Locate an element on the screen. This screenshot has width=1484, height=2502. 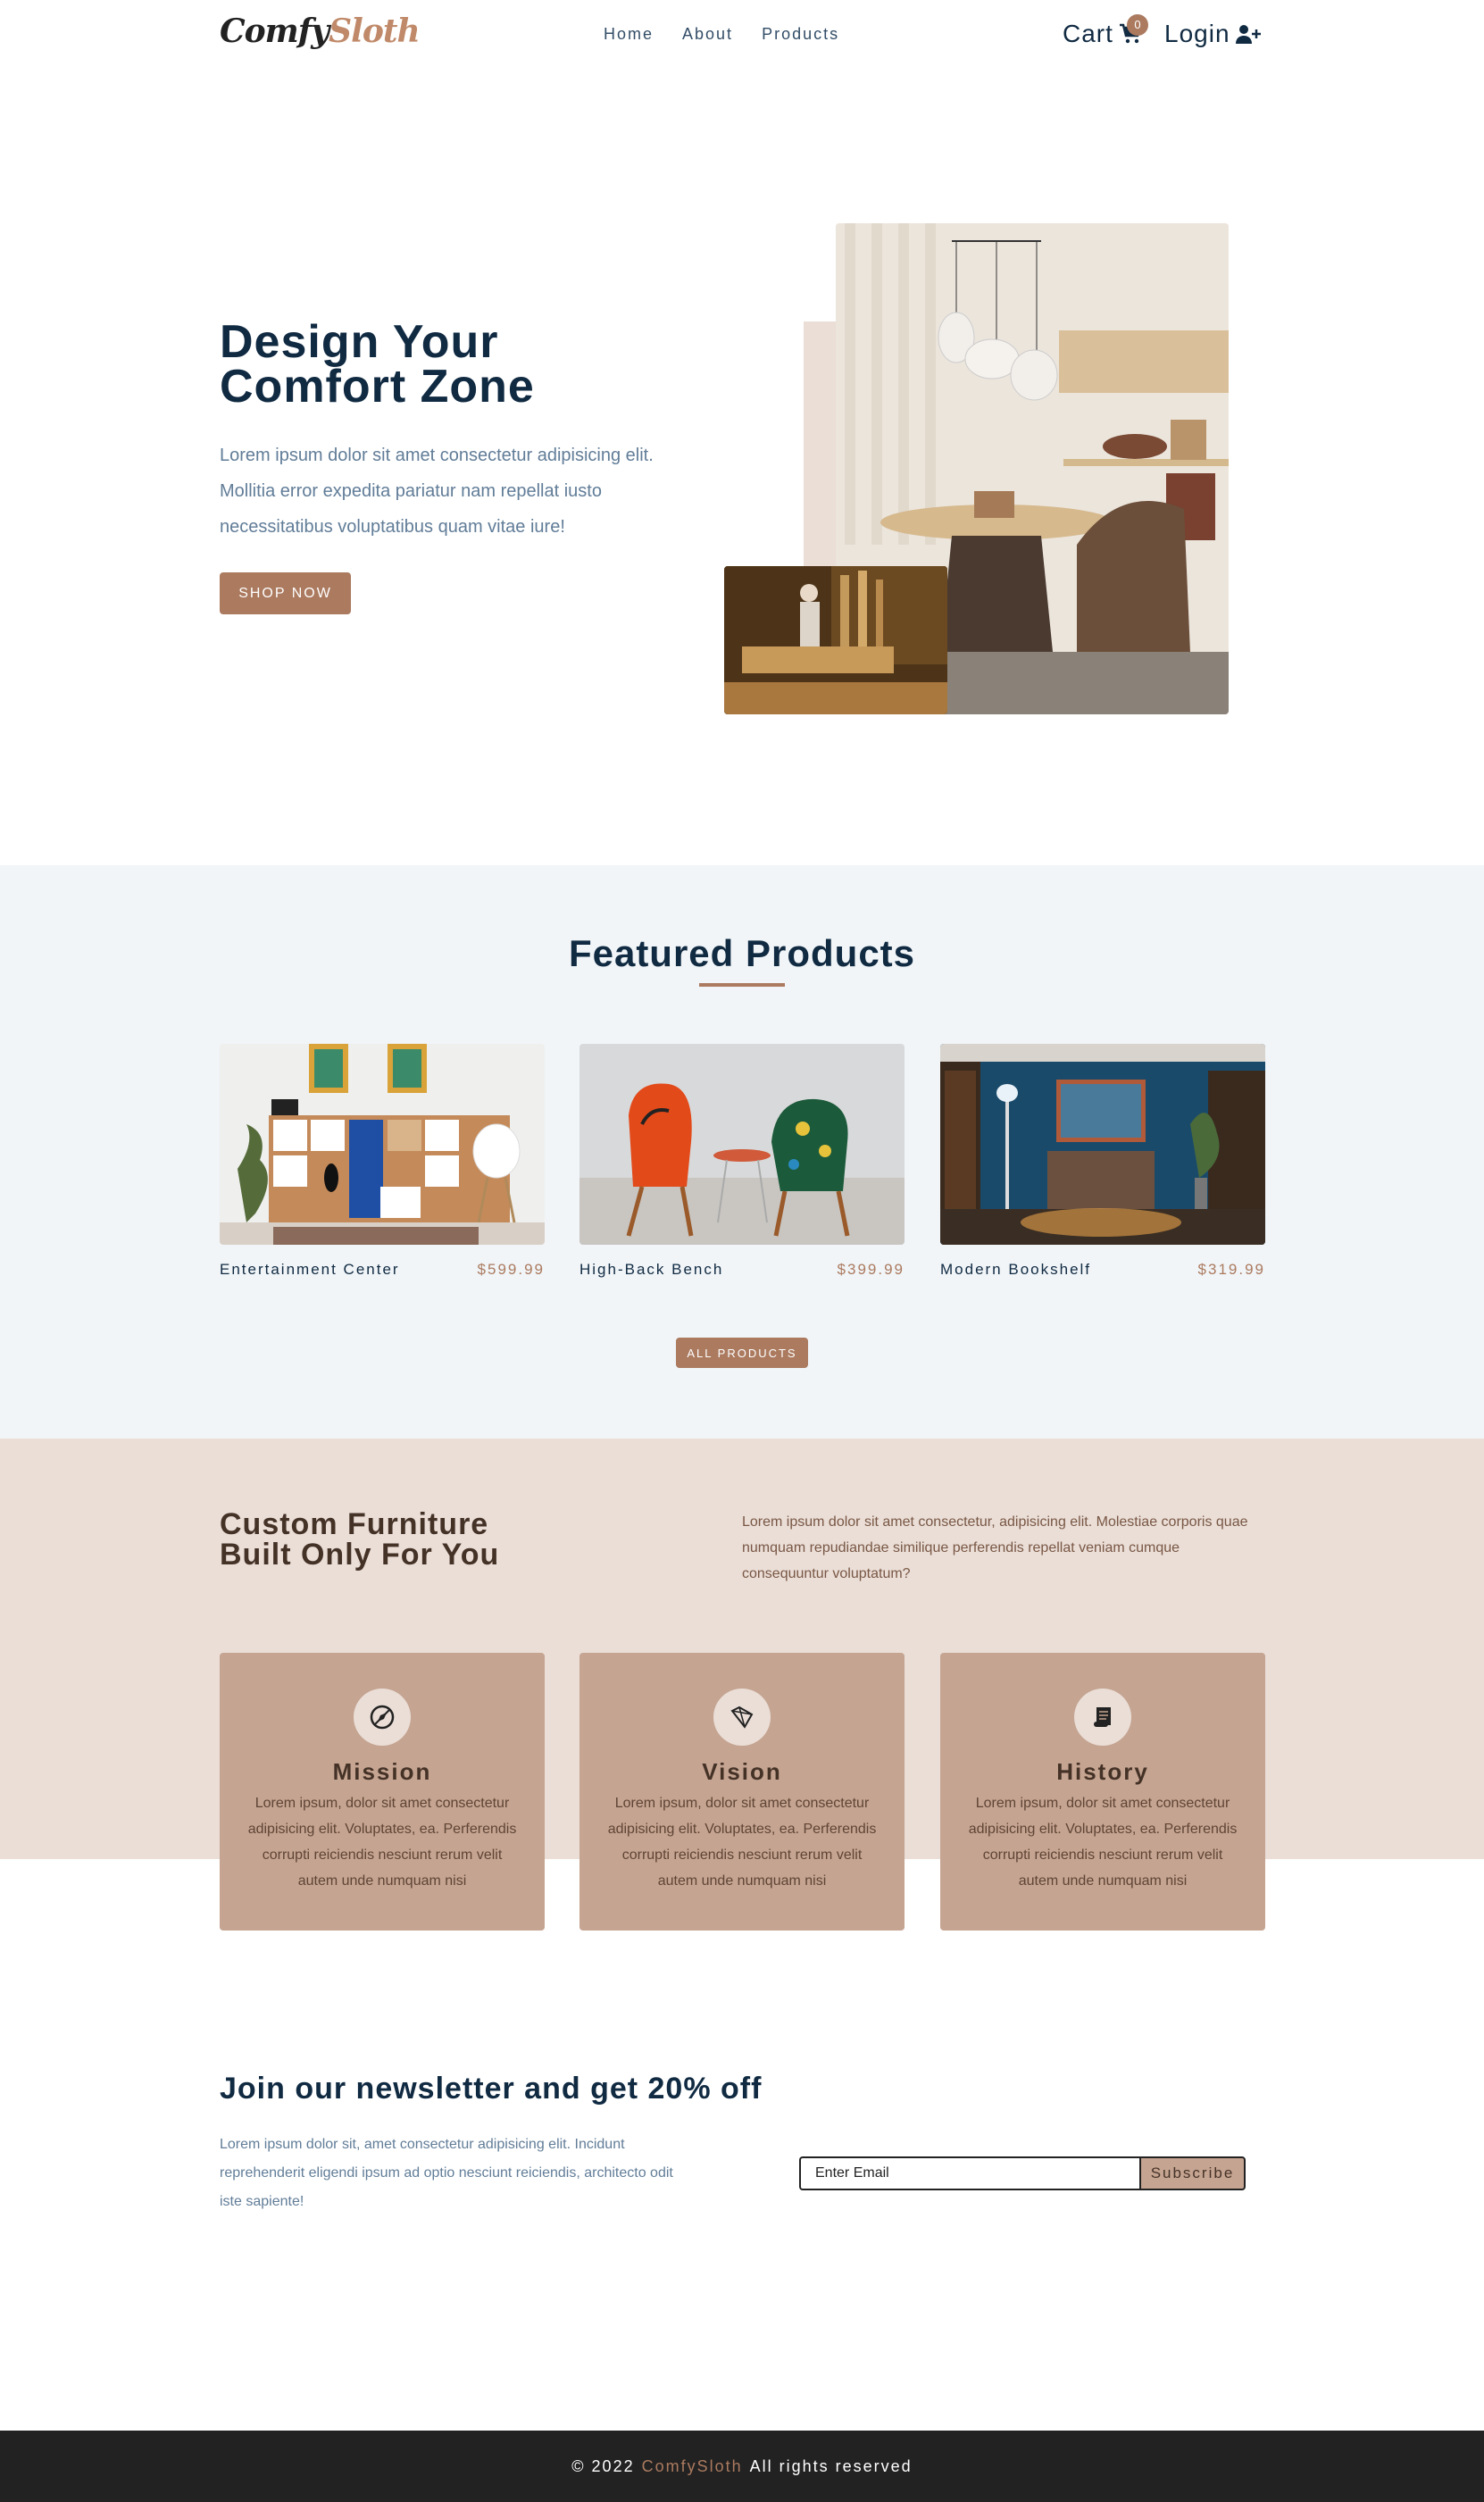
service-card-title: Vision is located at coordinates (742, 1771).